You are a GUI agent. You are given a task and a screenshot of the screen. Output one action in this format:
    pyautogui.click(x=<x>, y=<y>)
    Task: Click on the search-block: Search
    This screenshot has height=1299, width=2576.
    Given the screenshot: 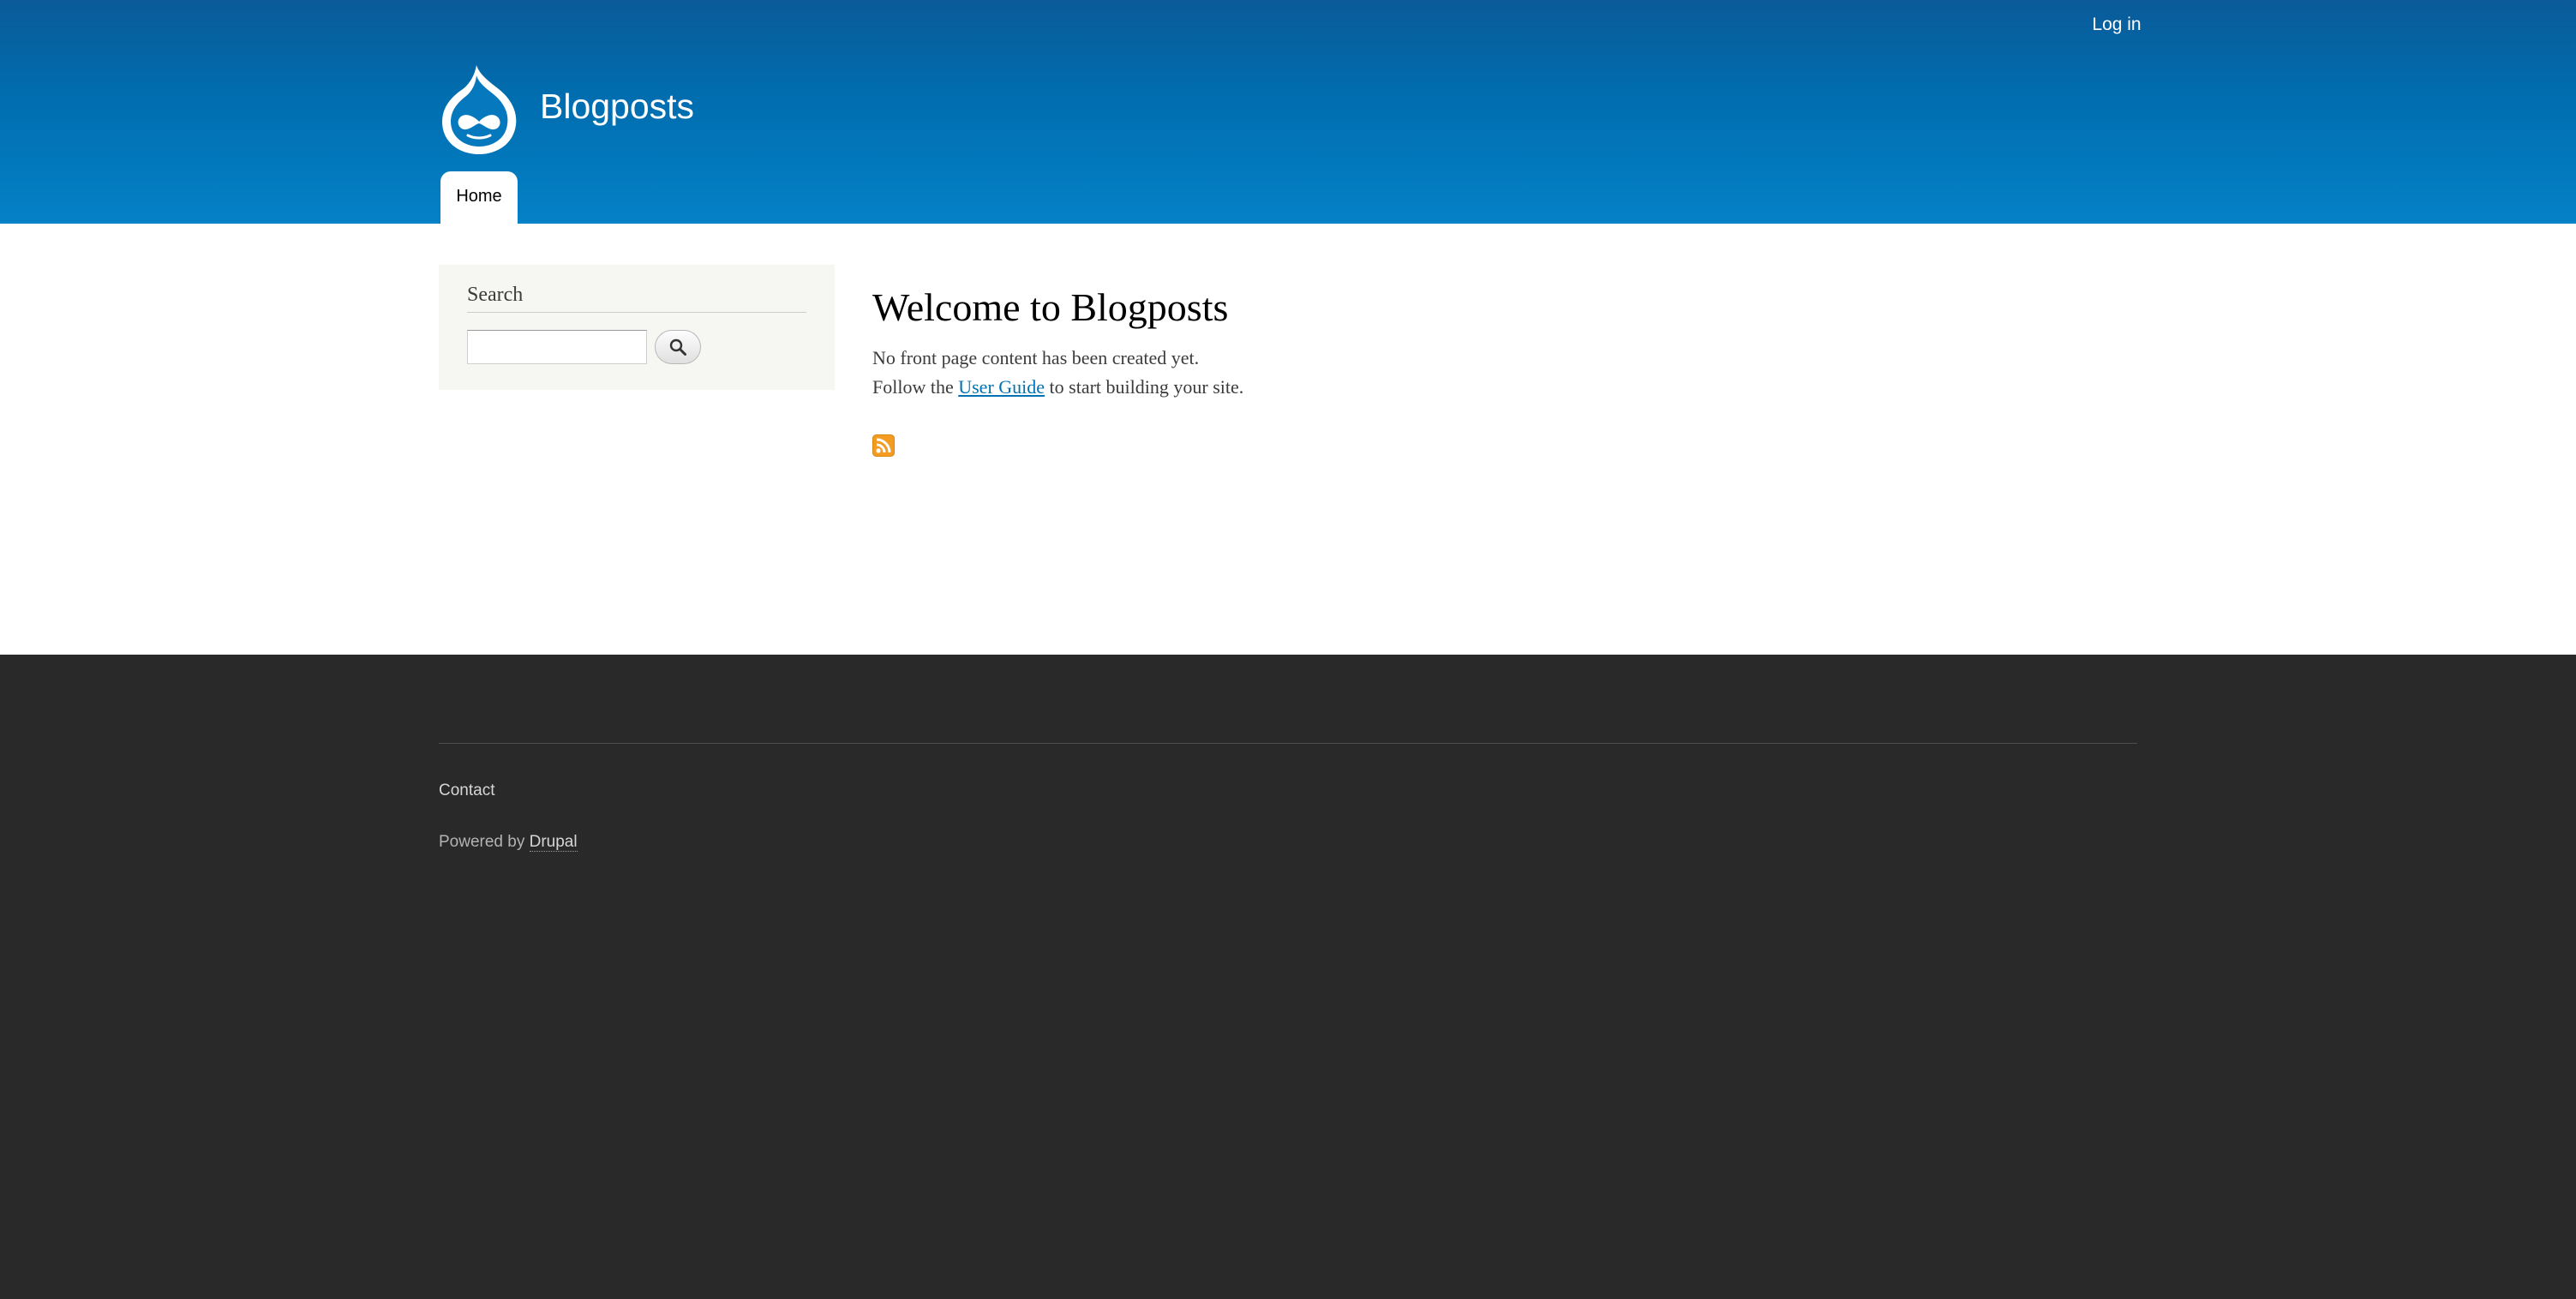 What is the action you would take?
    pyautogui.click(x=637, y=327)
    